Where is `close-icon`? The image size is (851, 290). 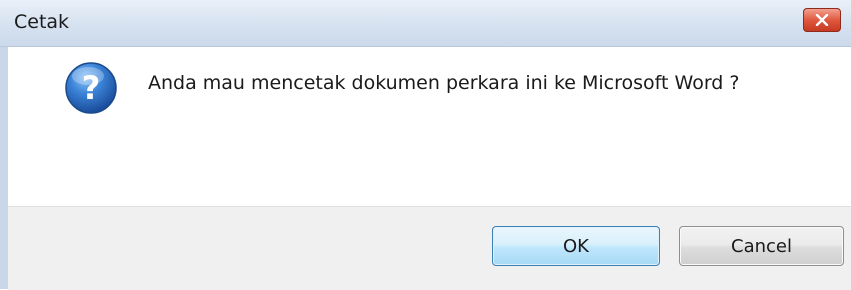 close-icon is located at coordinates (822, 20).